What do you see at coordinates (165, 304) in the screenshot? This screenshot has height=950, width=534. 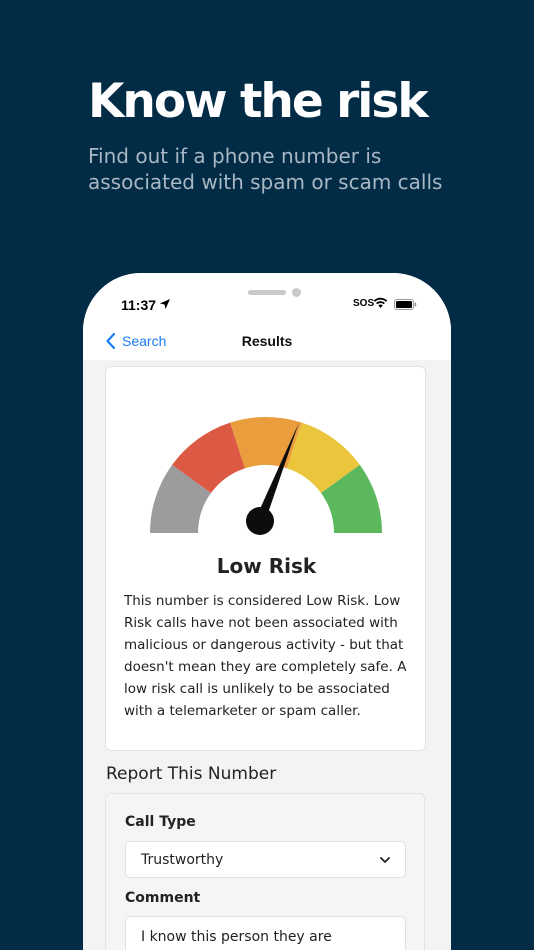 I see `location-arrow-icon` at bounding box center [165, 304].